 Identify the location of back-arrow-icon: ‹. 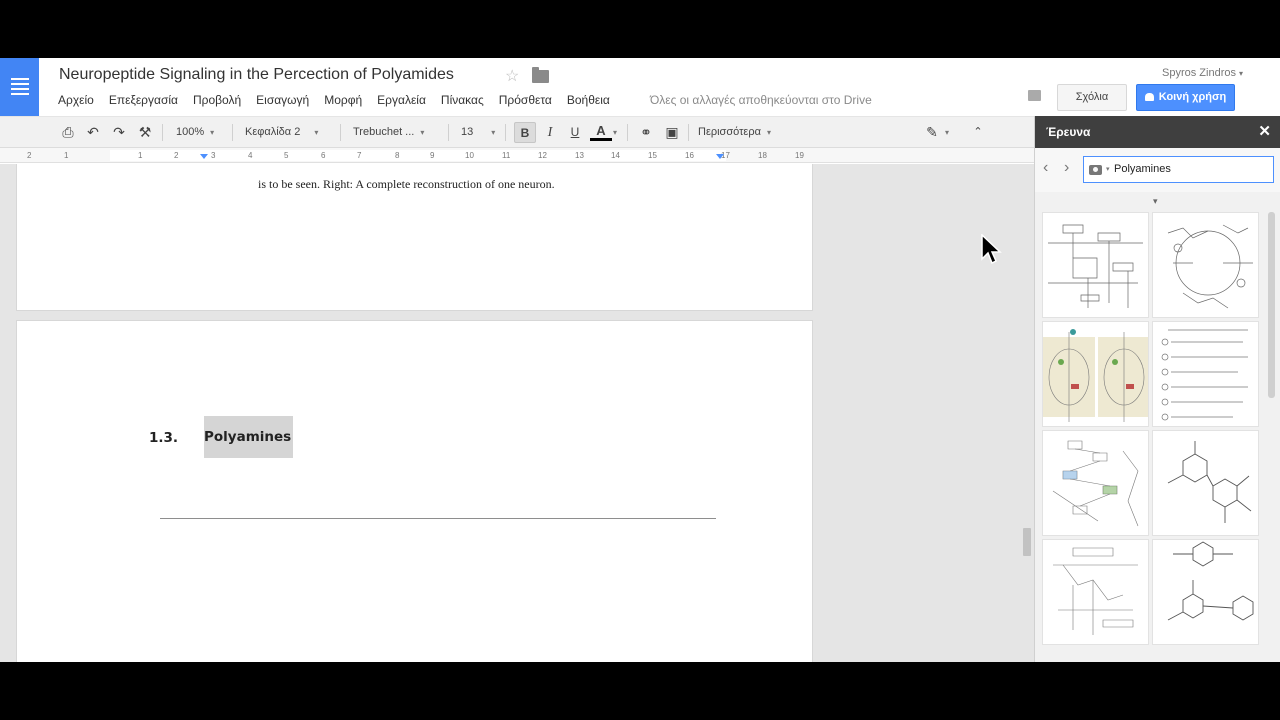
(1045, 168).